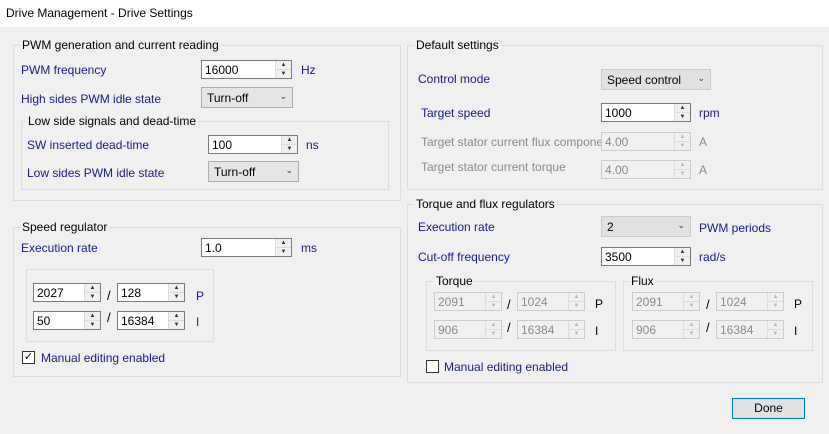 This screenshot has height=434, width=829. What do you see at coordinates (618, 113) in the screenshot?
I see `target-speed-value: 1000` at bounding box center [618, 113].